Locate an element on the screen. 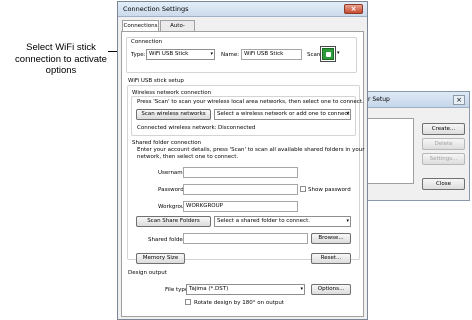 The image size is (472, 320). type-label: Type: is located at coordinates (138, 55).